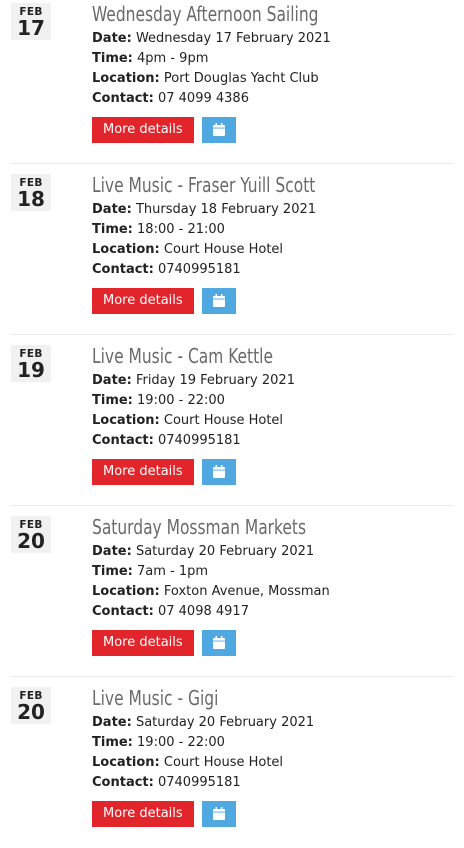 The width and height of the screenshot is (464, 848). I want to click on event-contact: Contact: 07 4098 4917, so click(273, 612).